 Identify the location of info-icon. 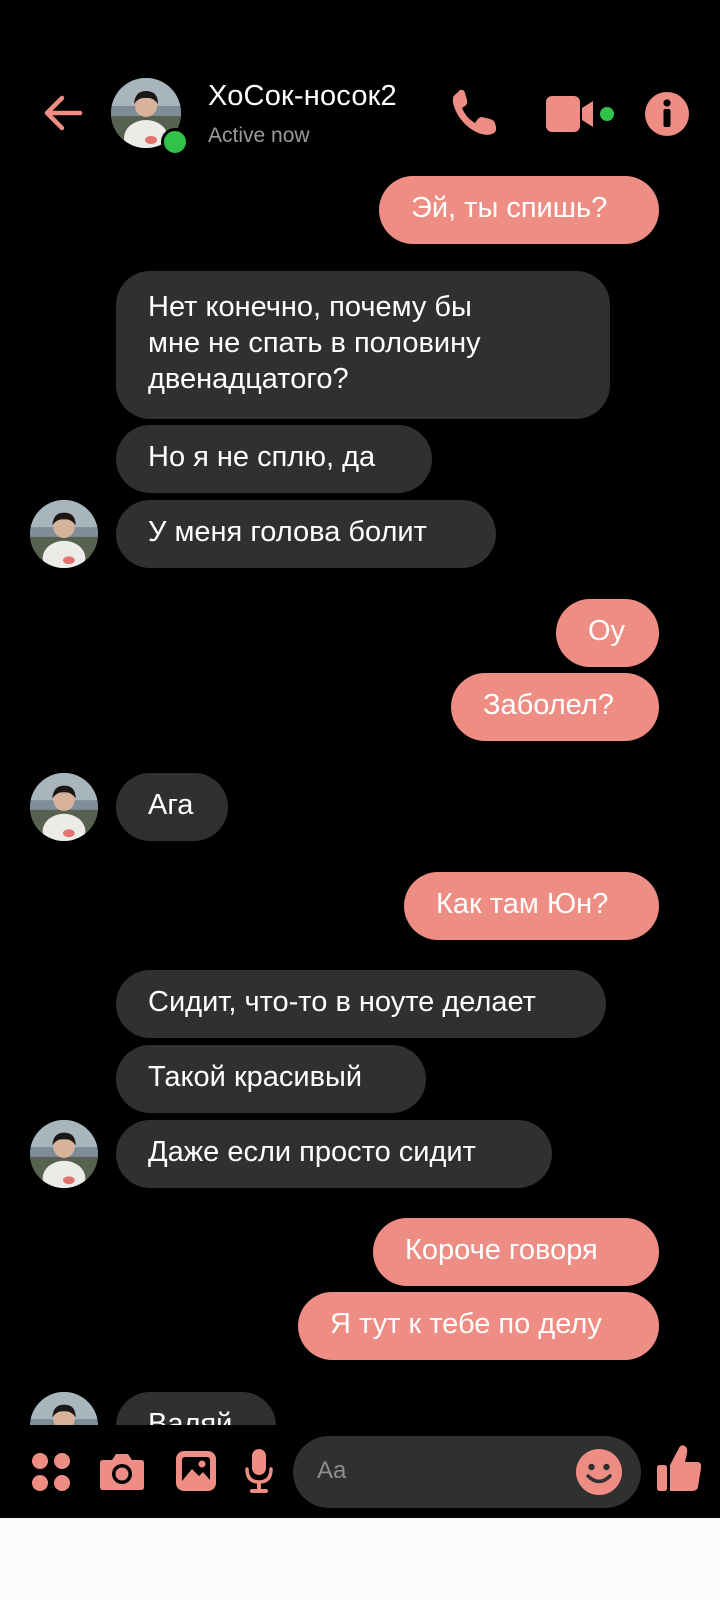
(667, 114).